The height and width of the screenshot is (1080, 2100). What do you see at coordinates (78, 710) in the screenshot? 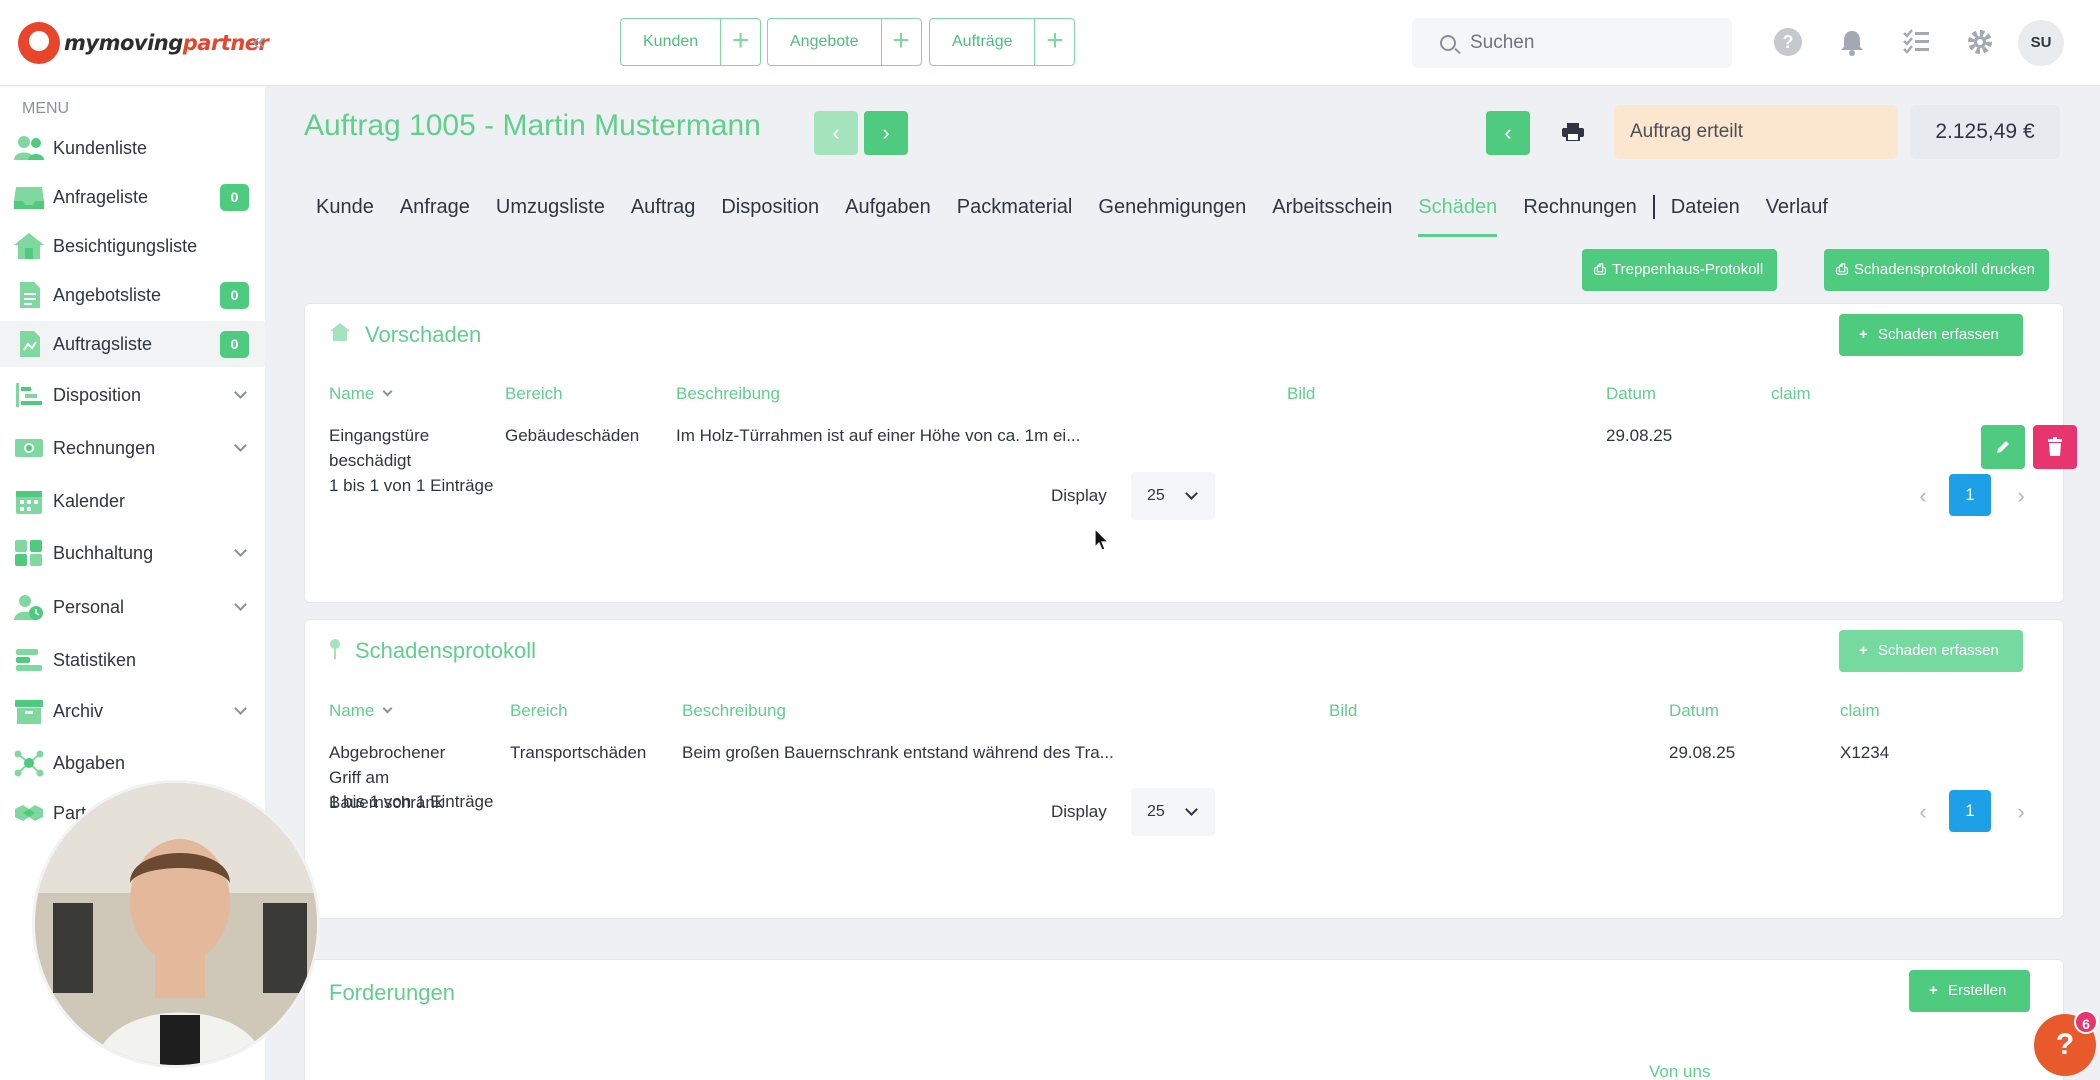
I see `sidebar-item-label: Archiv` at bounding box center [78, 710].